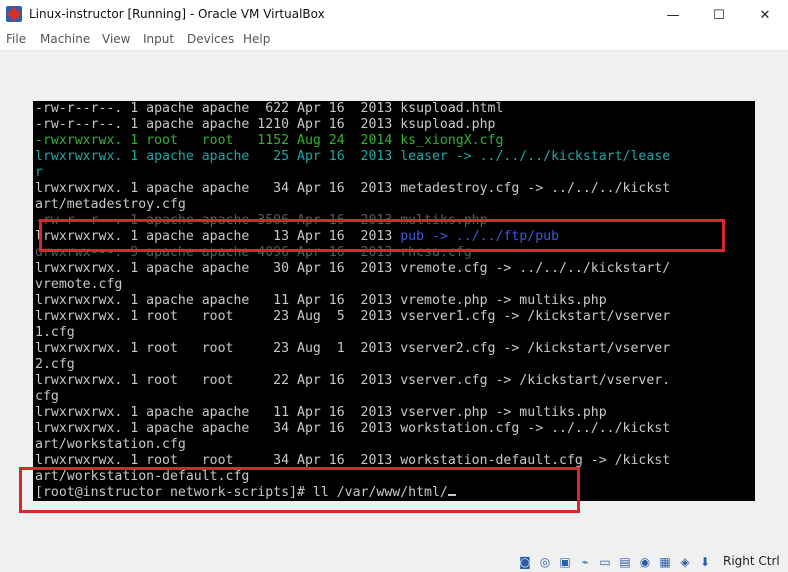  What do you see at coordinates (79, 284) in the screenshot?
I see `terminal-line: vremote.cfg` at bounding box center [79, 284].